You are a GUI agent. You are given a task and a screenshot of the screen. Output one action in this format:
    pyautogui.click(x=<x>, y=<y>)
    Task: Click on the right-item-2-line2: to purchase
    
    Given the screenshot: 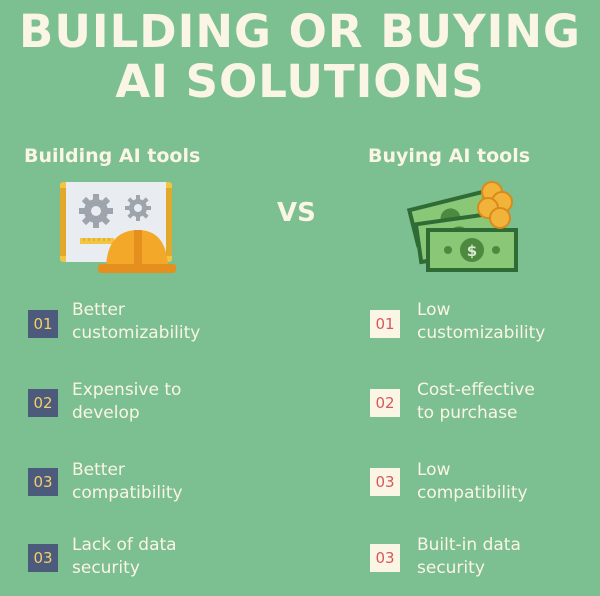 What is the action you would take?
    pyautogui.click(x=467, y=413)
    